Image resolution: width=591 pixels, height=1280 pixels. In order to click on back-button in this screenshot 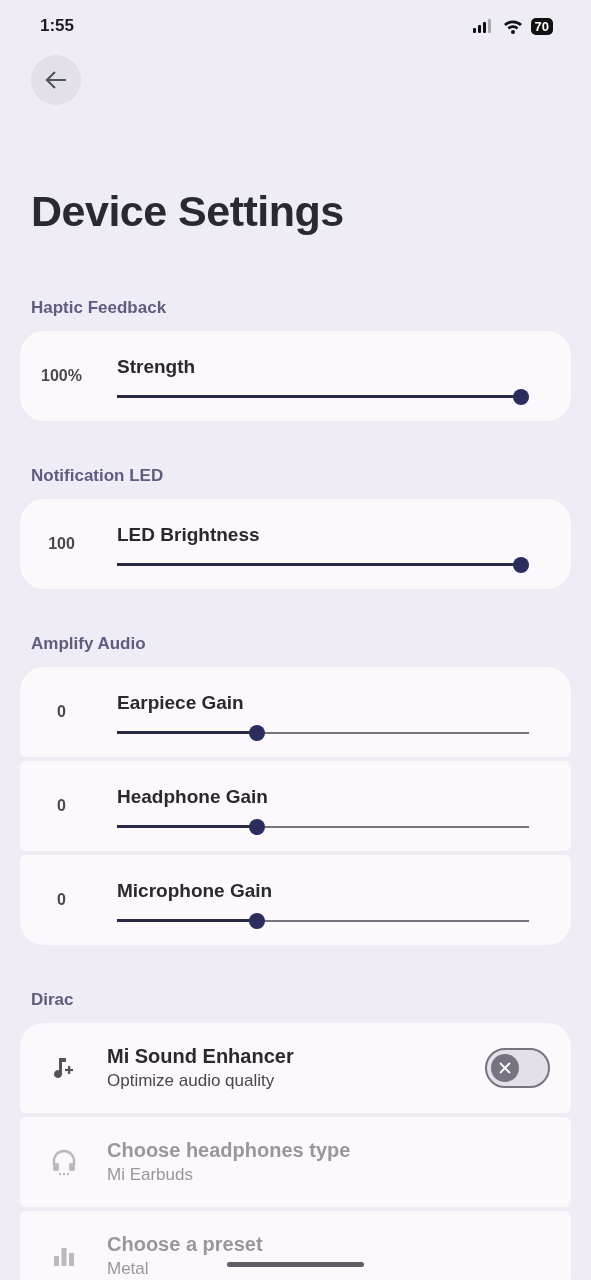, I will do `click(56, 80)`.